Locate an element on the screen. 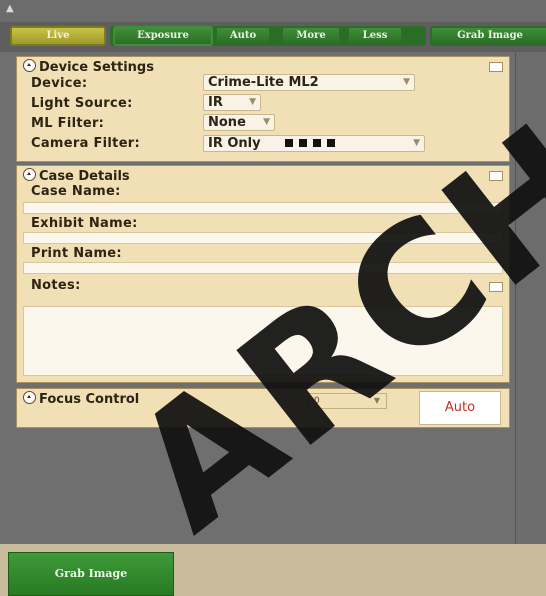 The height and width of the screenshot is (596, 546). device-label: Device: is located at coordinates (59, 83).